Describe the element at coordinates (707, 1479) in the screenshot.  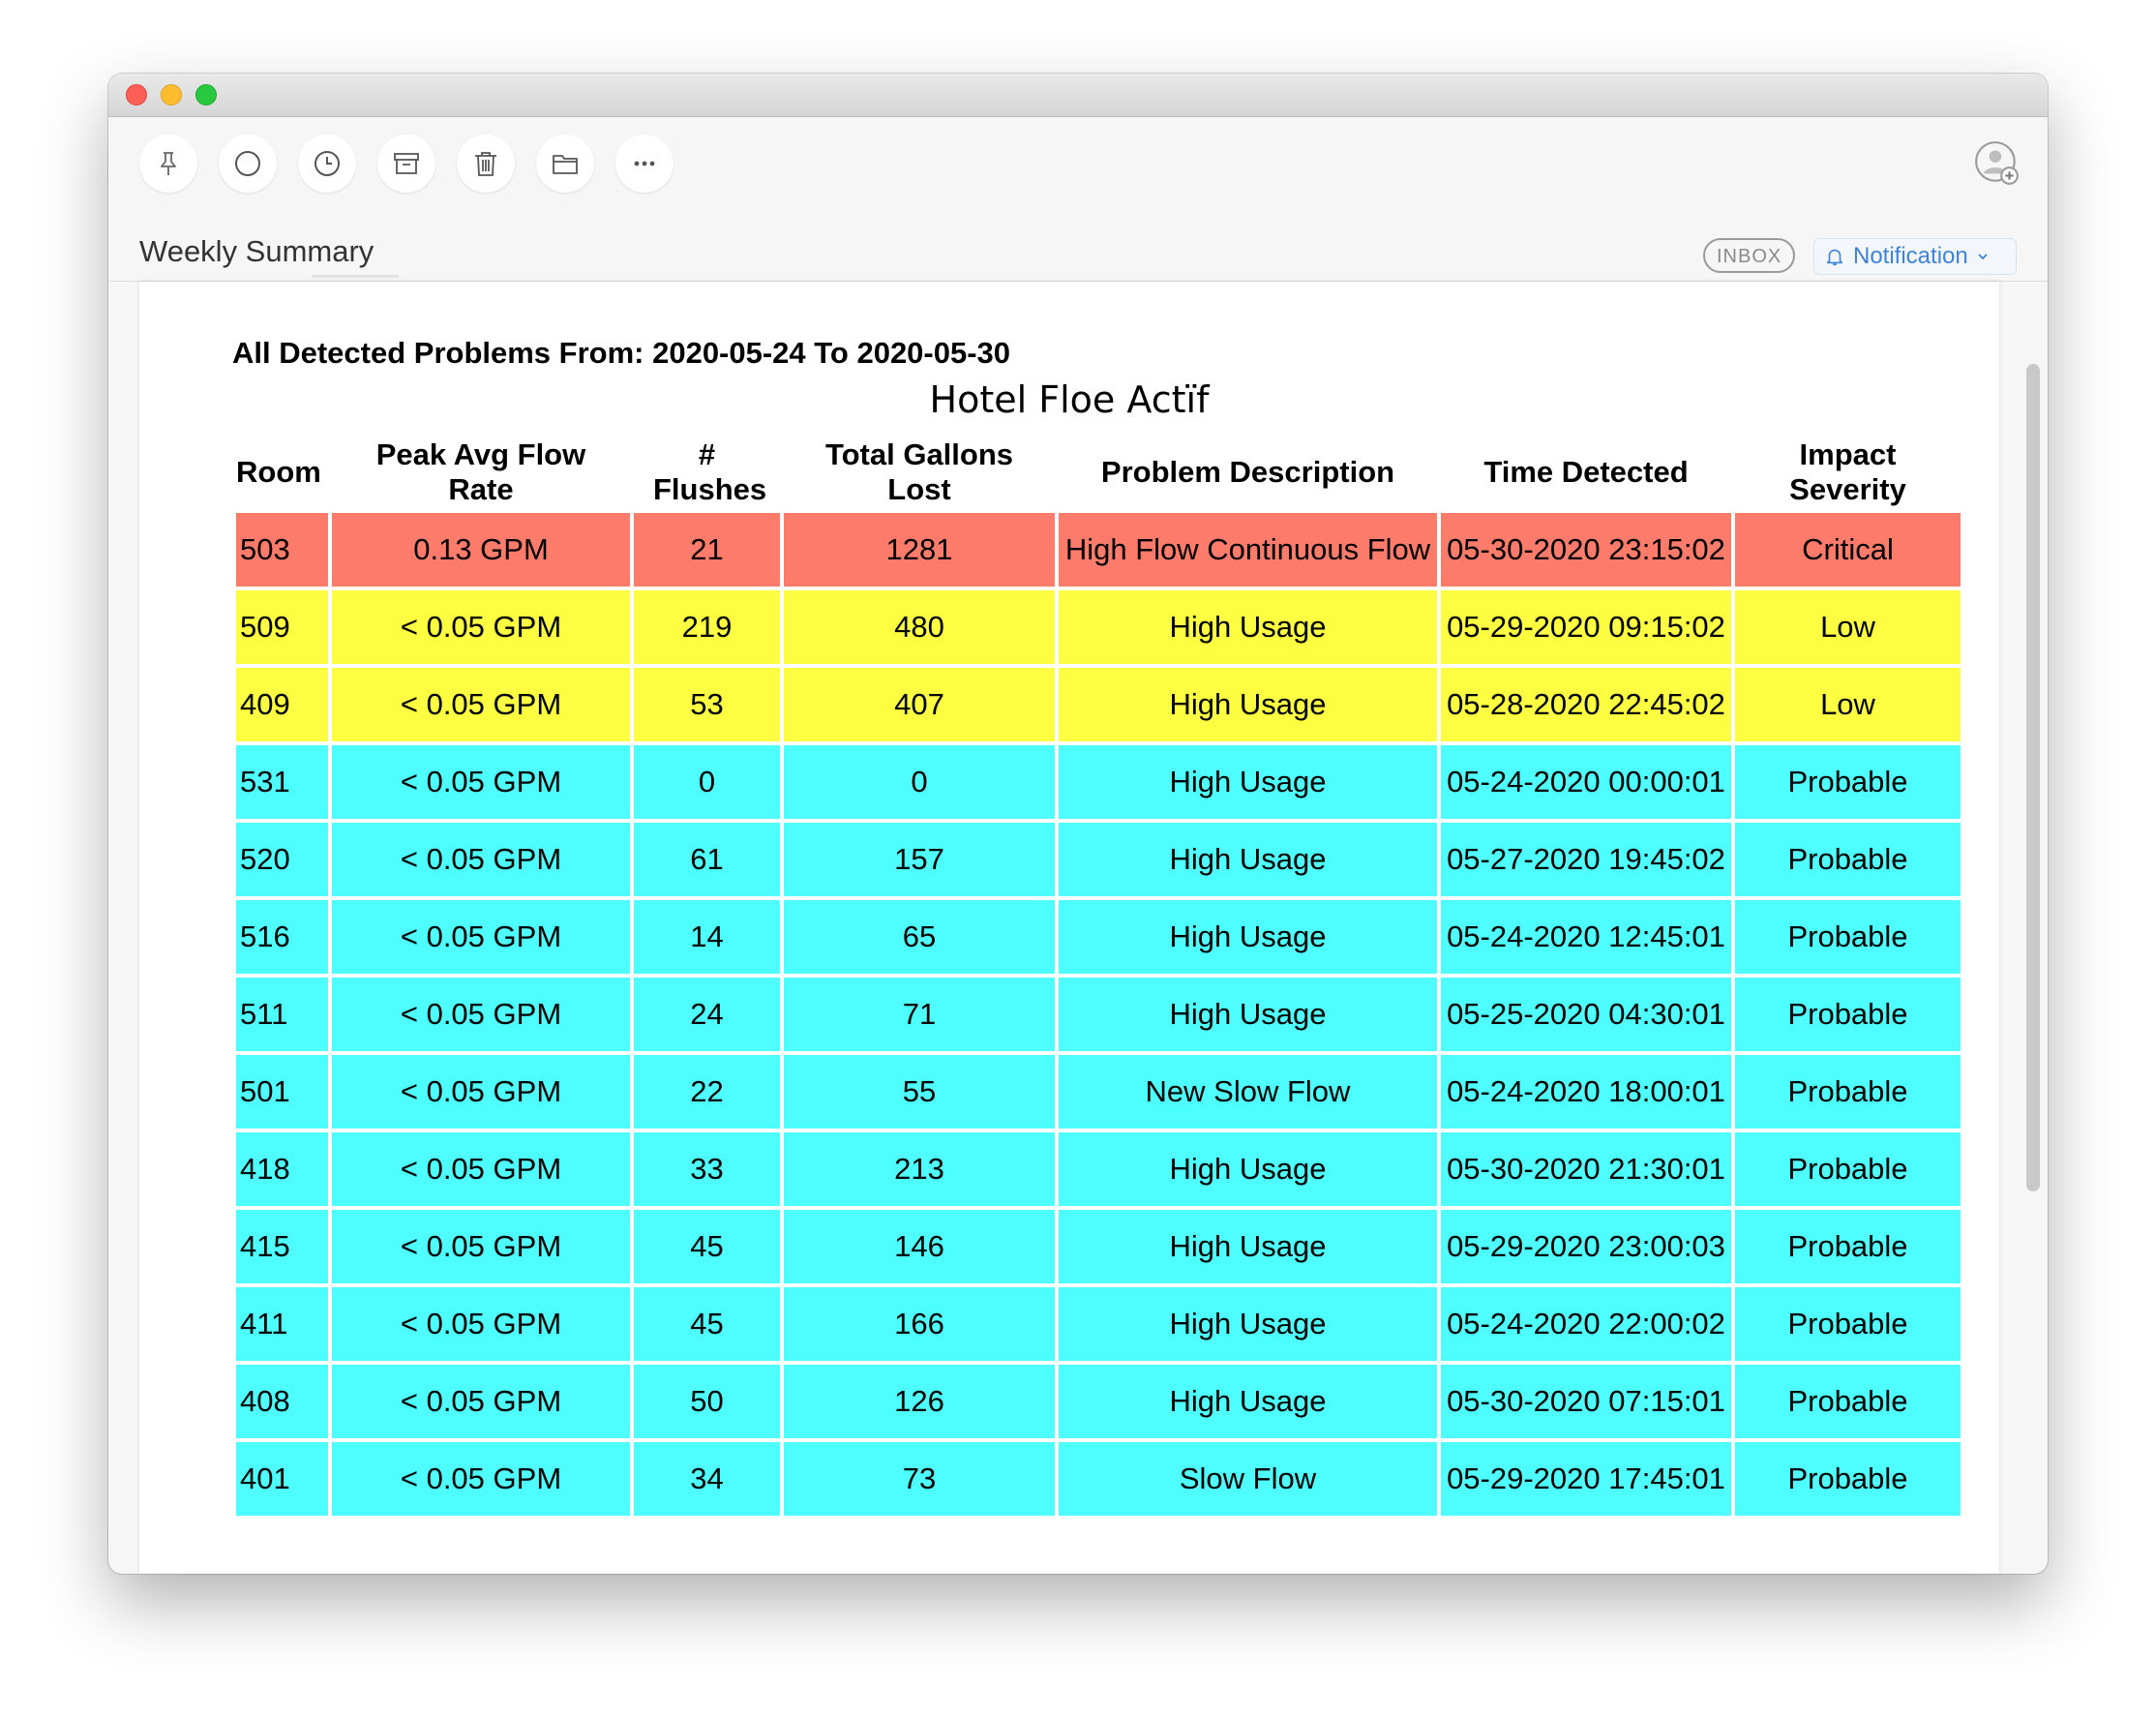
I see `cell-flushes: 34` at that location.